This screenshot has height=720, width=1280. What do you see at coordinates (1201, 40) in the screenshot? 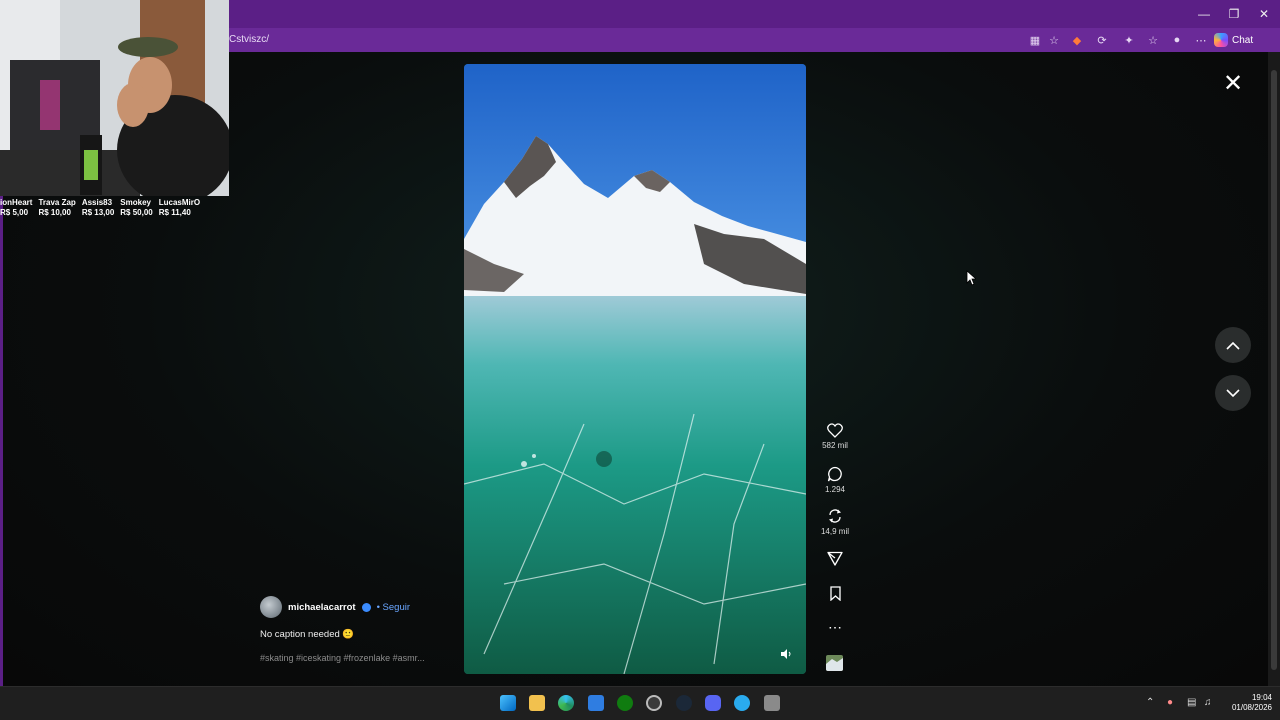
I see `browser-menu-icon: ⋯` at bounding box center [1201, 40].